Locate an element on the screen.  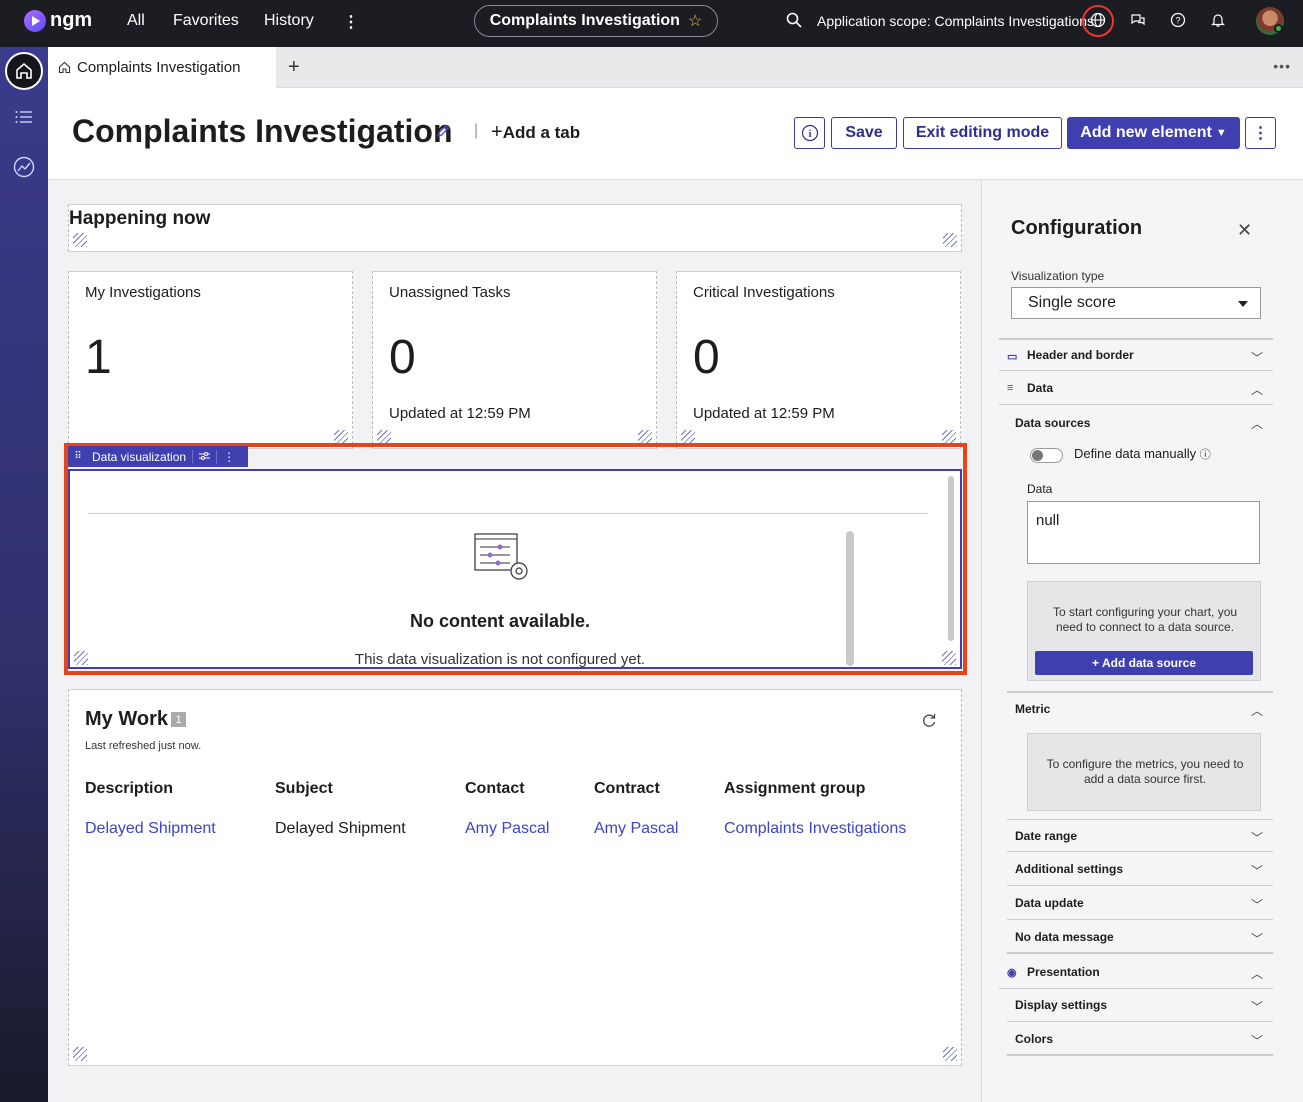
section-header-and-border: ▭ Header and border ﹀ is located at coordinates (1136, 354).